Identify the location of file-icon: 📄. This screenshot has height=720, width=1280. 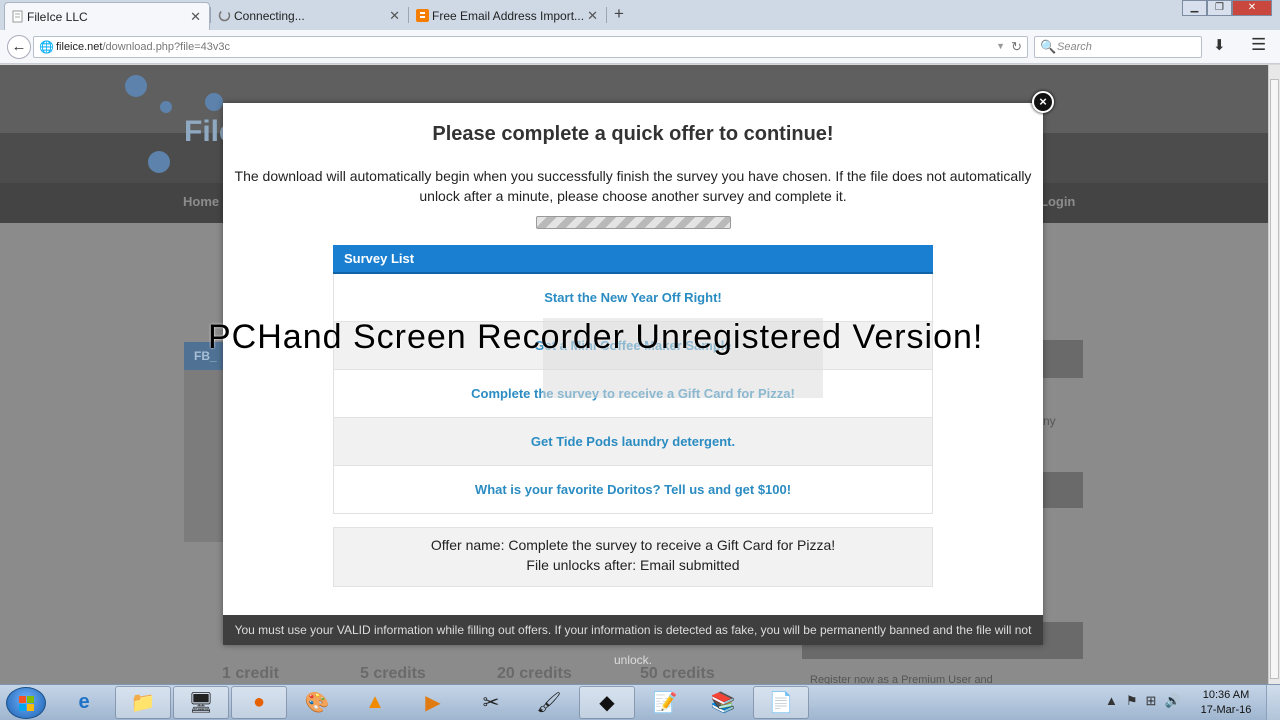
(781, 703).